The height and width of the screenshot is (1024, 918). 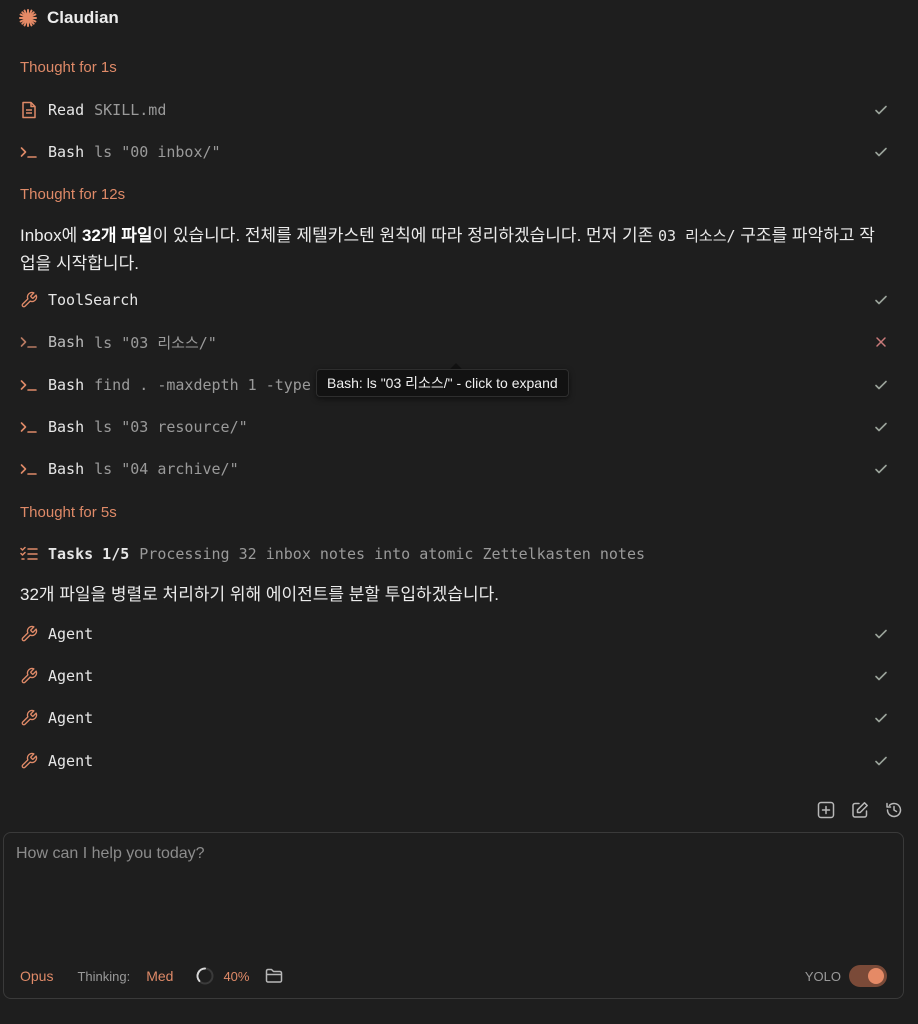 I want to click on history-icon, so click(x=894, y=810).